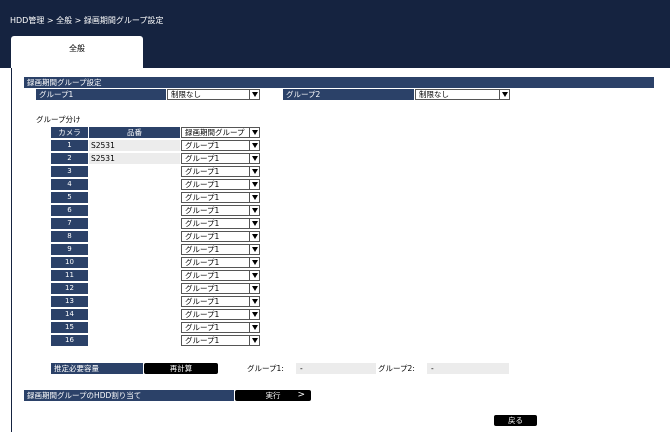 Image resolution: width=670 pixels, height=432 pixels. What do you see at coordinates (265, 368) in the screenshot?
I see `capacity-group1-label: グループ1:` at bounding box center [265, 368].